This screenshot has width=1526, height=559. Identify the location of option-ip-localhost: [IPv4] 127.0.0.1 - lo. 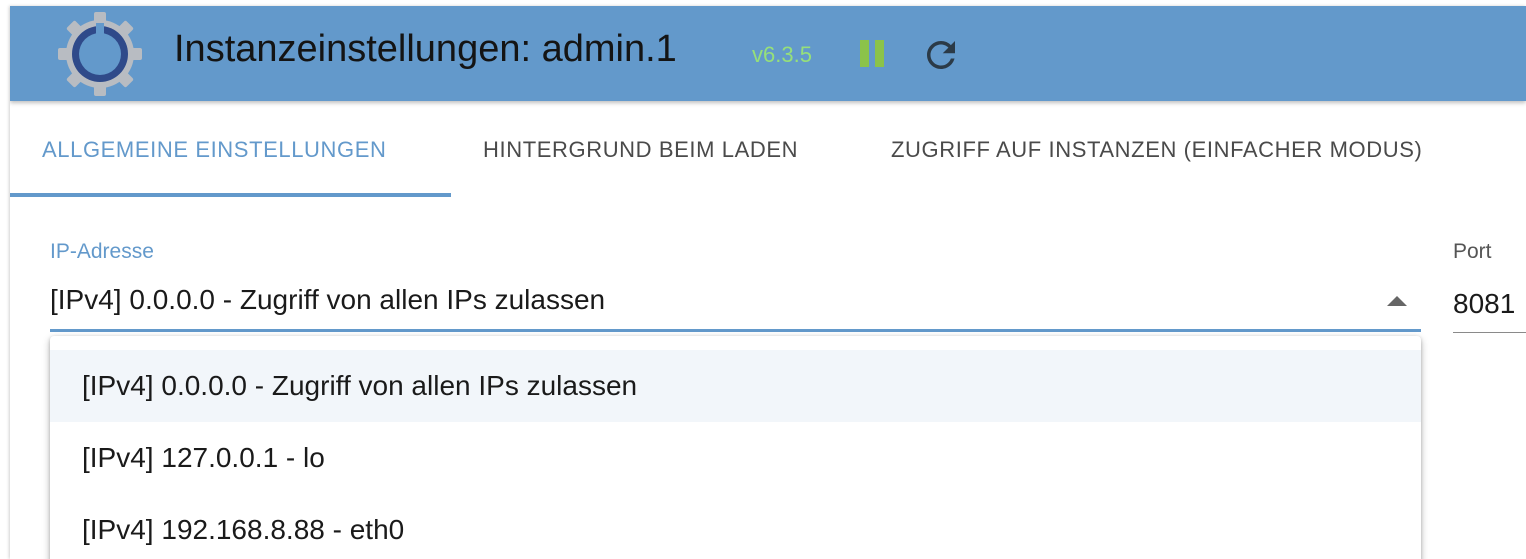
(735, 458).